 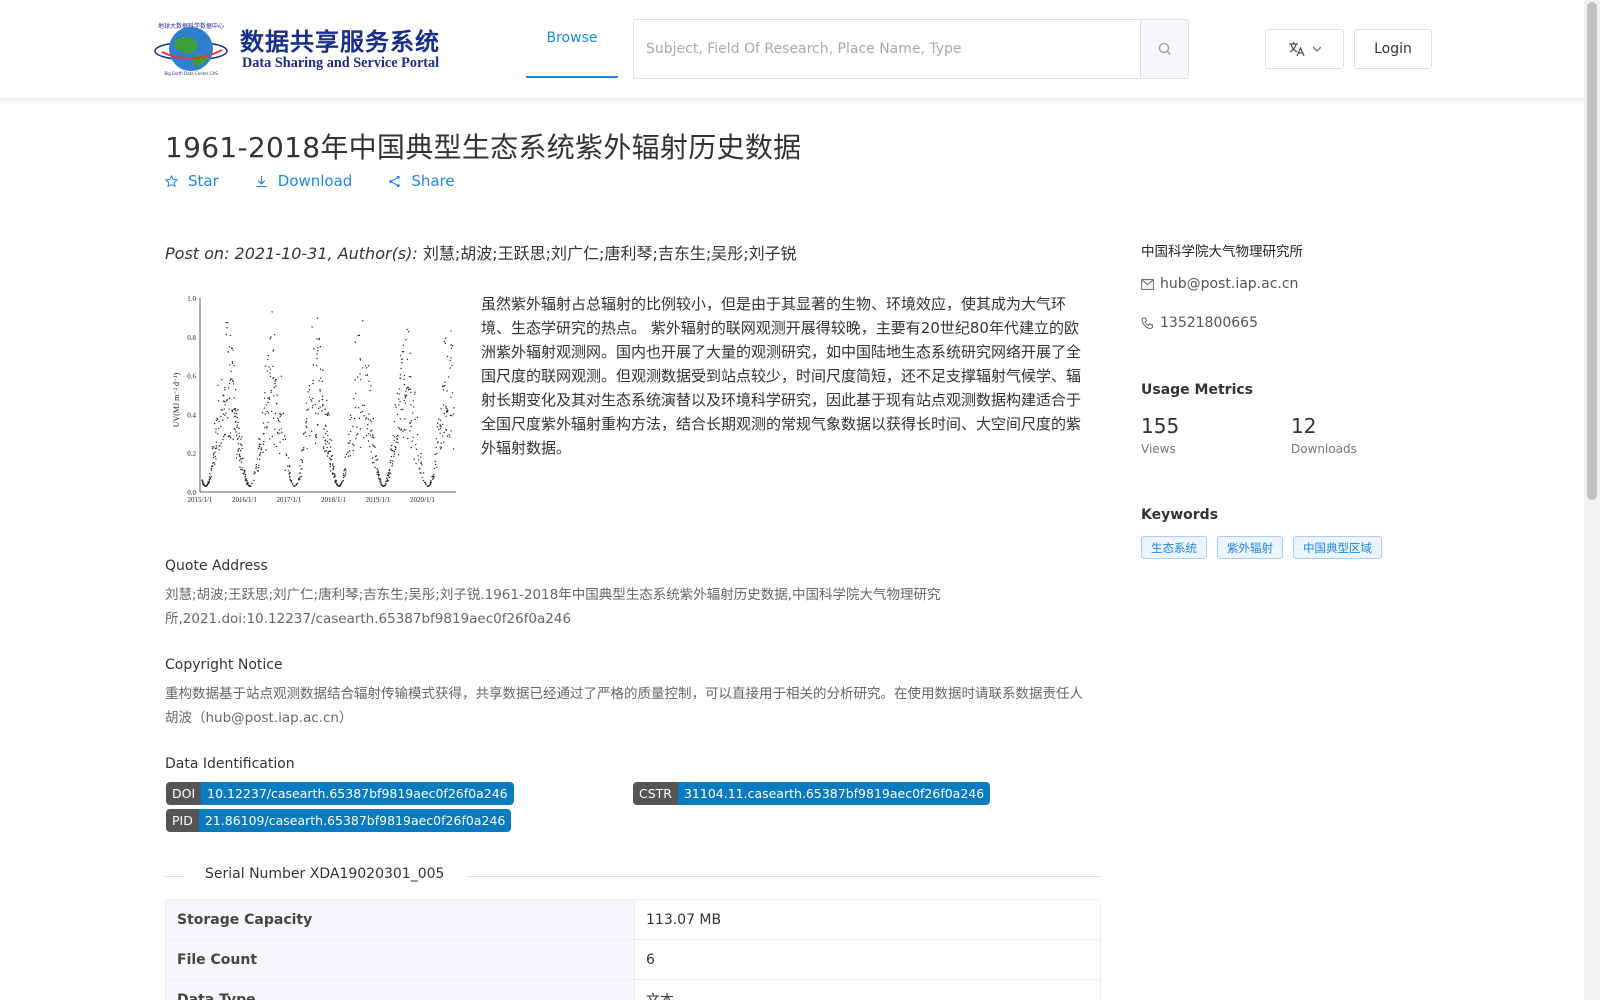 What do you see at coordinates (203, 181) in the screenshot?
I see `star-label: Star` at bounding box center [203, 181].